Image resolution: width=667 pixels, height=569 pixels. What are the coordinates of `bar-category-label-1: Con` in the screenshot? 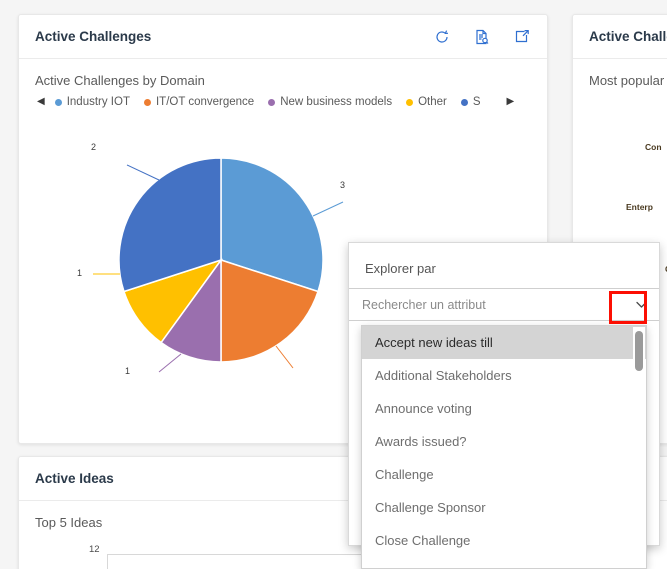 It's located at (653, 147).